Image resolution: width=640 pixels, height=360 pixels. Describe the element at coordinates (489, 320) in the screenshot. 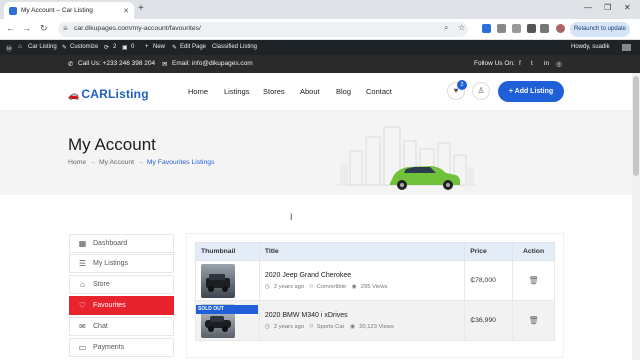

I see `listing-price: ₵36,990` at that location.